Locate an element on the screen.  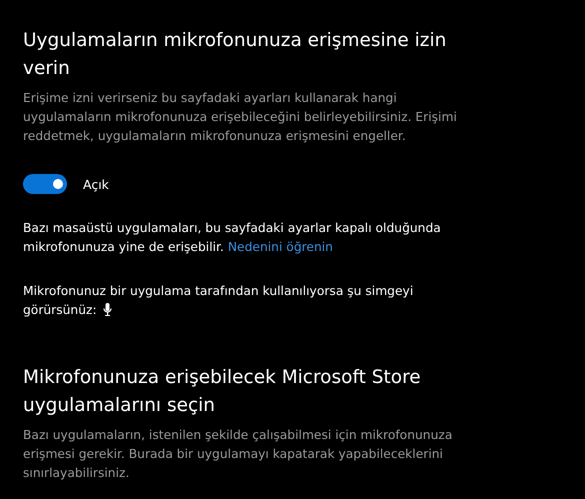
note-text: Bazı masaüstü uygulamaları, bu sayfadaki ayarlar kapalı olduğunda mikrofonunuza yine de erişebilir. Nedenini öğrenin is located at coordinates (232, 238).